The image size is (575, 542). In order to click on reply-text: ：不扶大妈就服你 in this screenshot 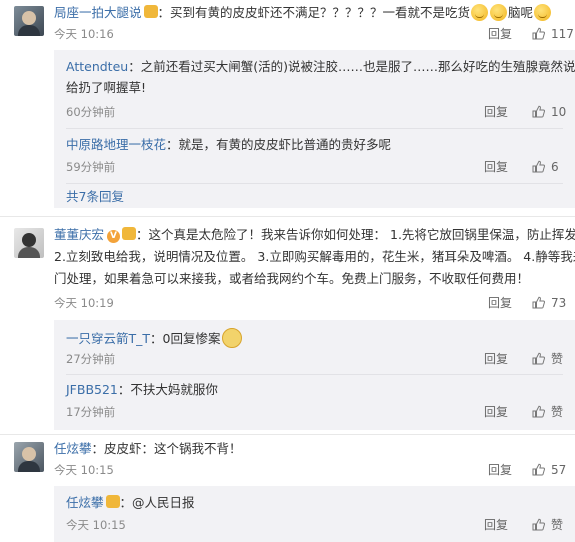, I will do `click(167, 389)`.